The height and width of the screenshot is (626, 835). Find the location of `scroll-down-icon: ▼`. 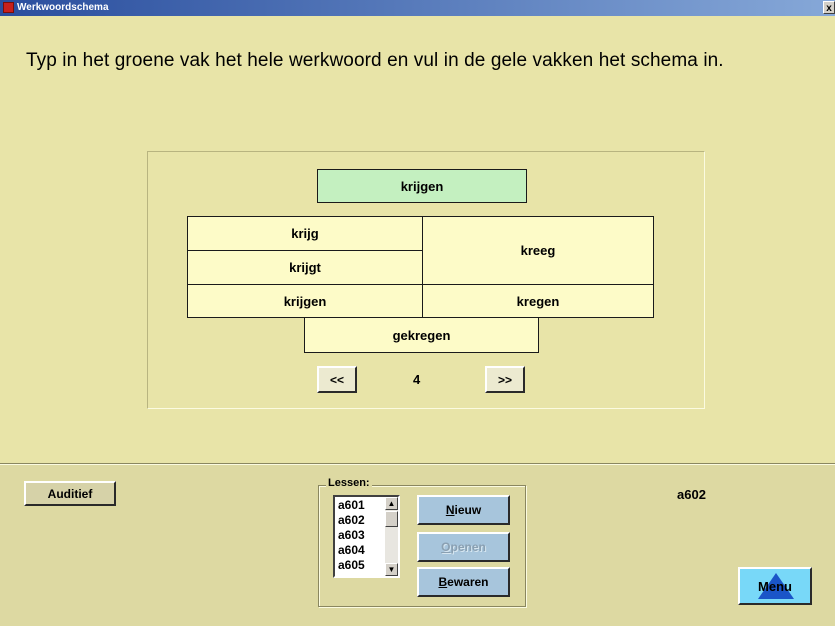

scroll-down-icon: ▼ is located at coordinates (391, 569).